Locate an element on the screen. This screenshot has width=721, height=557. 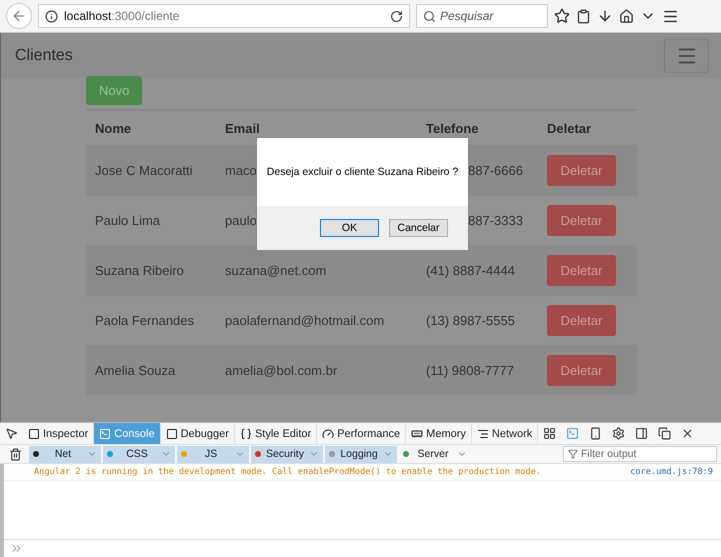
table-cell: Jose C Macoratti is located at coordinates (144, 170).